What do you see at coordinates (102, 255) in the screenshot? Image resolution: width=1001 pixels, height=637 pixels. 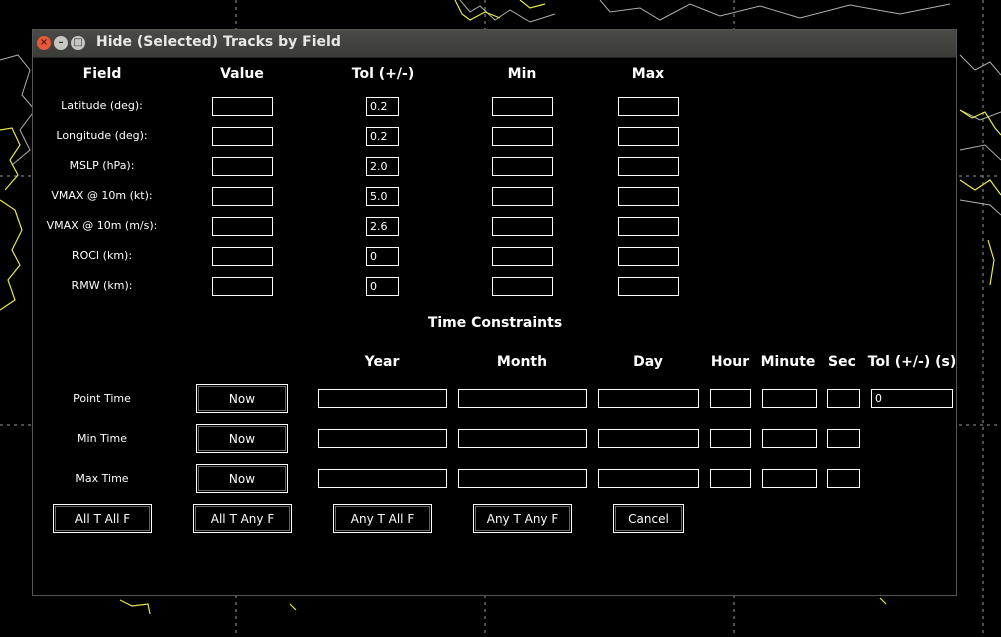 I see `field-label-roci: ROCI (km):` at bounding box center [102, 255].